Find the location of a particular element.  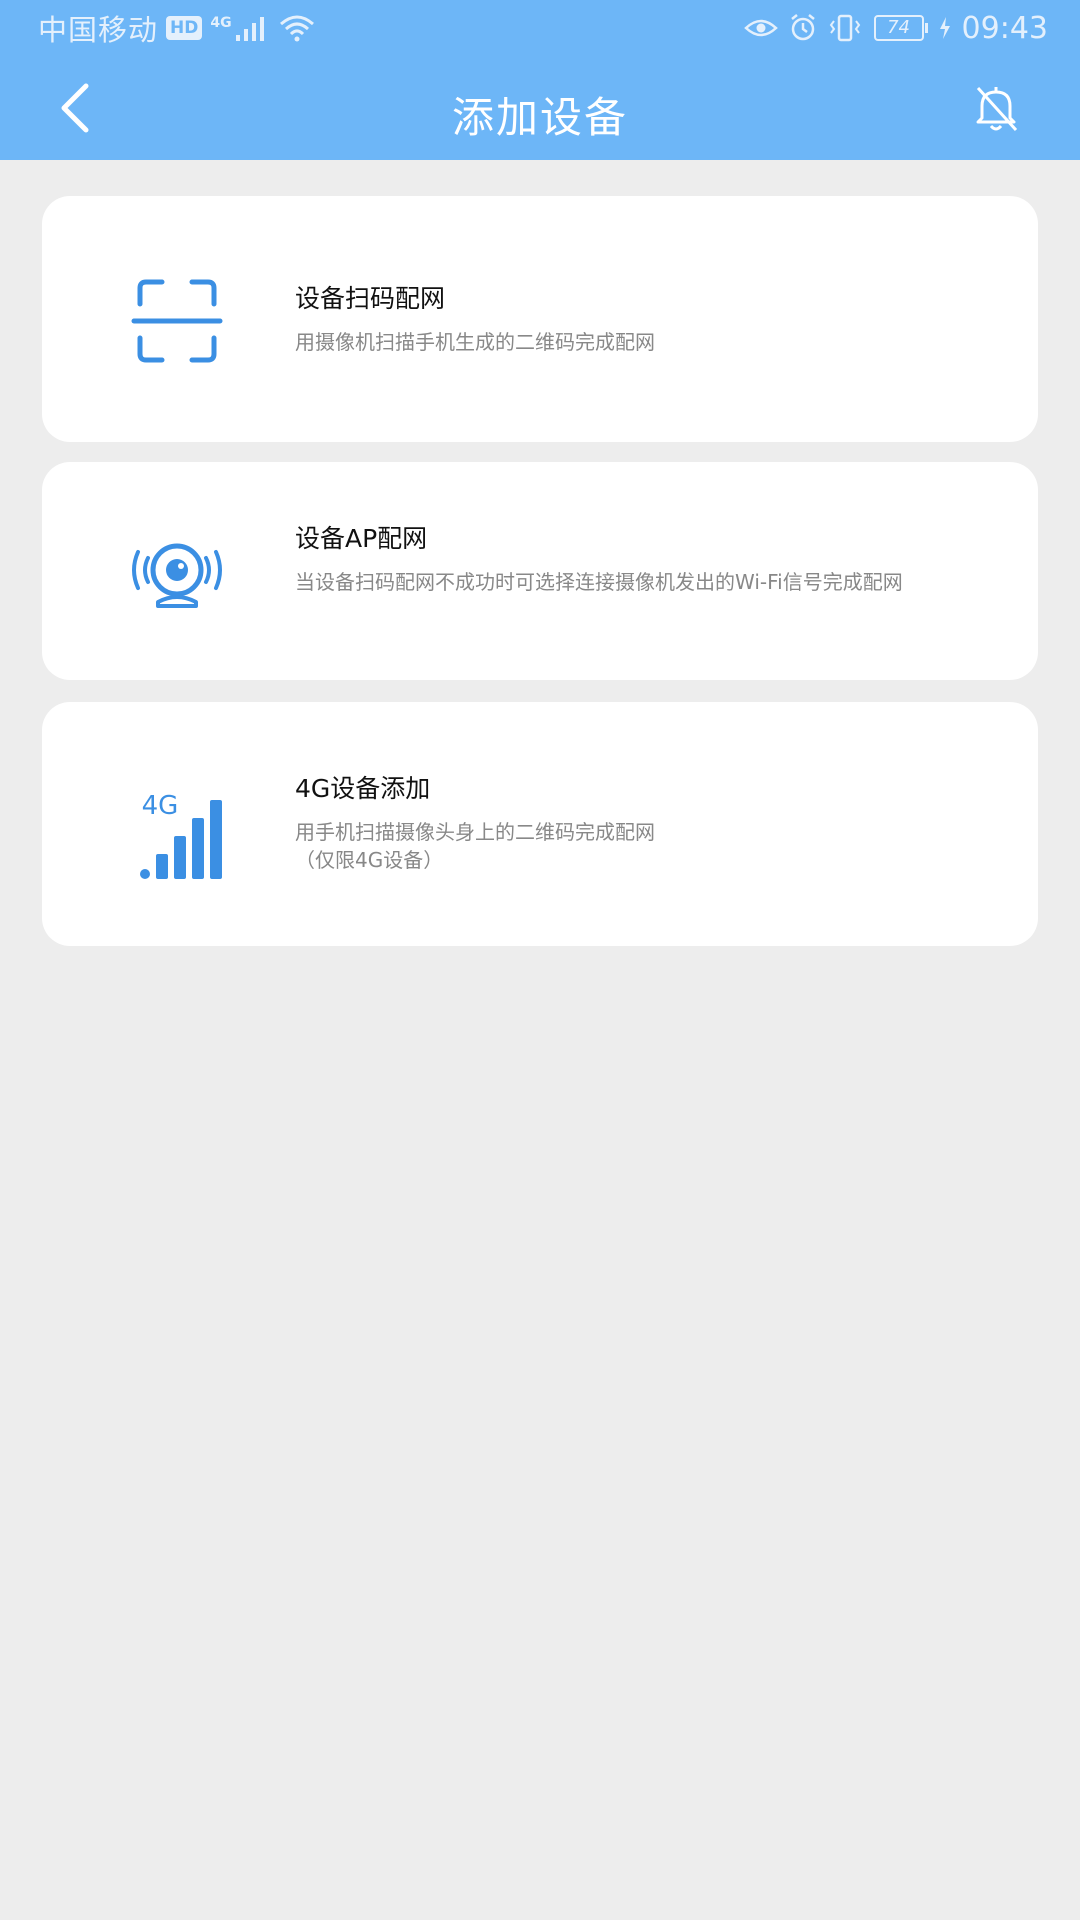

option-ap-mode-text: 设备AP配网 当设备扫码配网不成功时可选择连接摄像机发出的Wi-Fi信号完成配网 is located at coordinates (646, 559).